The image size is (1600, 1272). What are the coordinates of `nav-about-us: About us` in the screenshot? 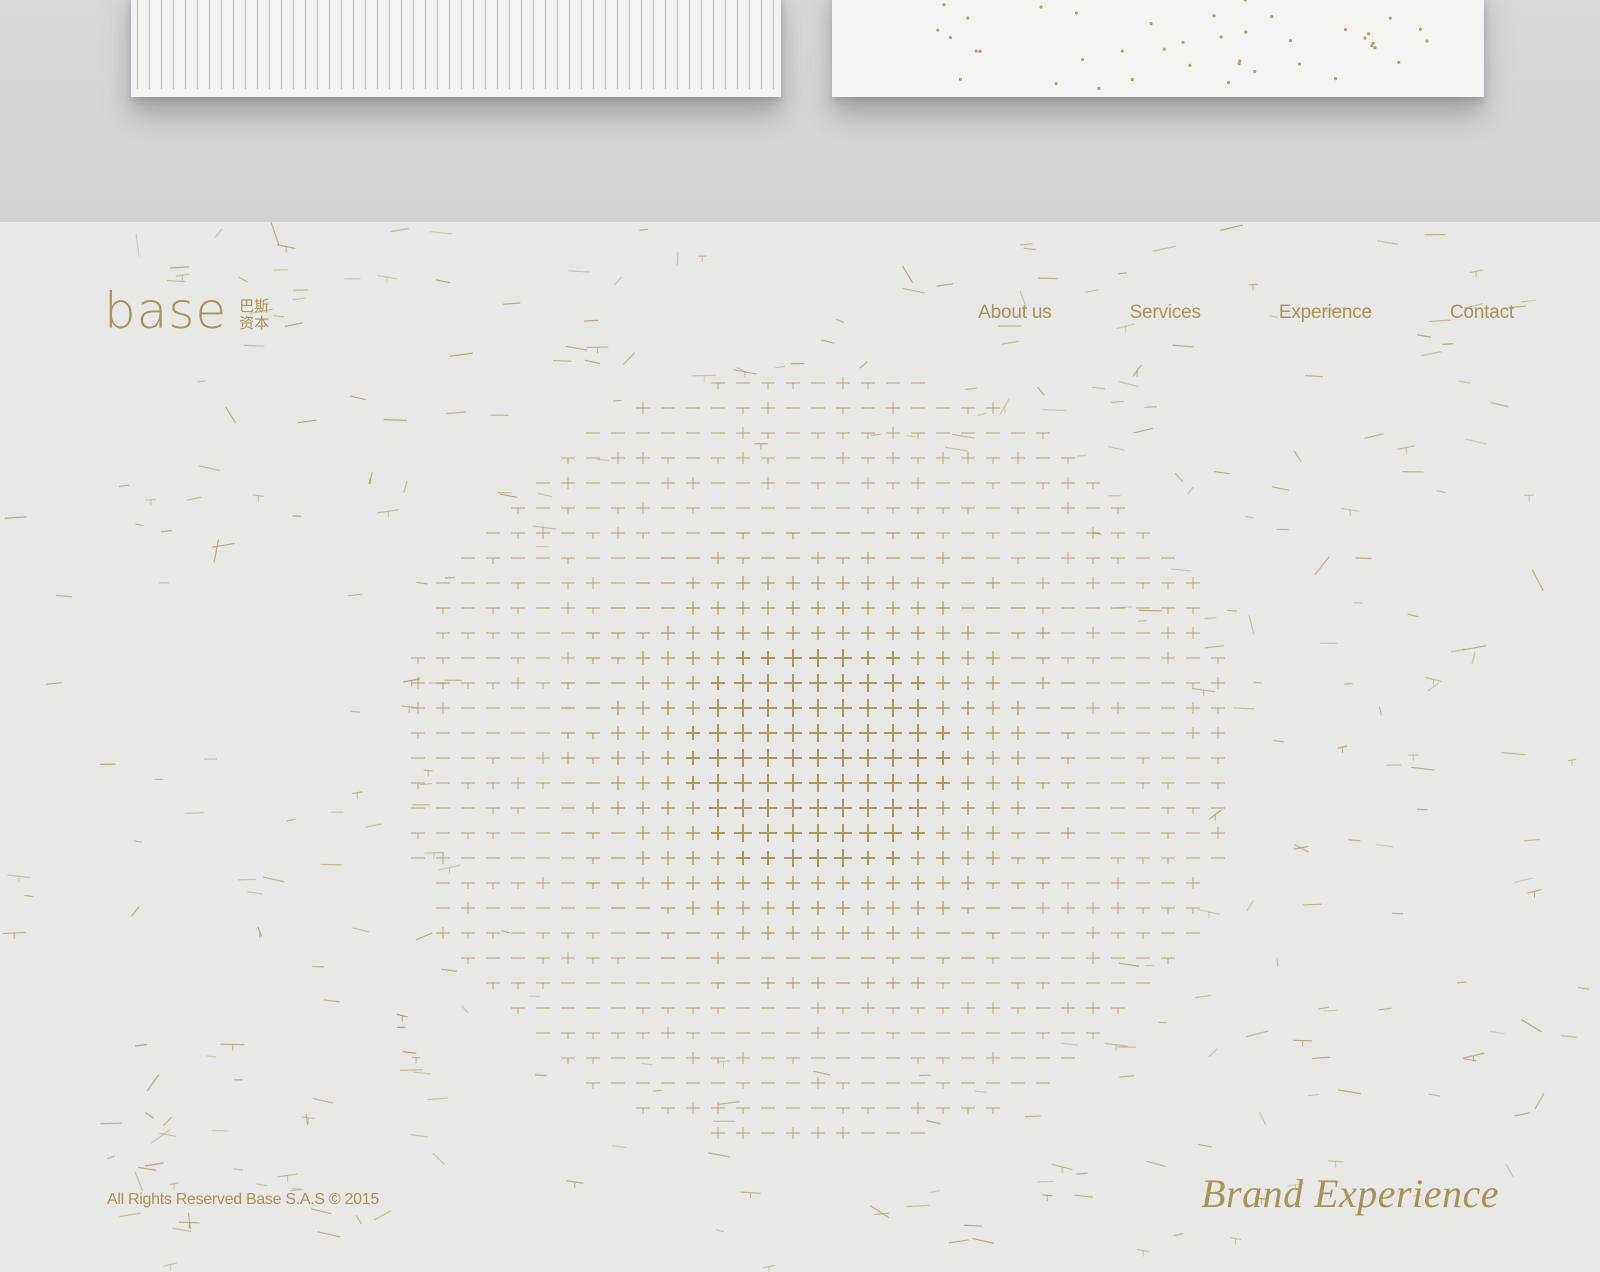 It's located at (1015, 313).